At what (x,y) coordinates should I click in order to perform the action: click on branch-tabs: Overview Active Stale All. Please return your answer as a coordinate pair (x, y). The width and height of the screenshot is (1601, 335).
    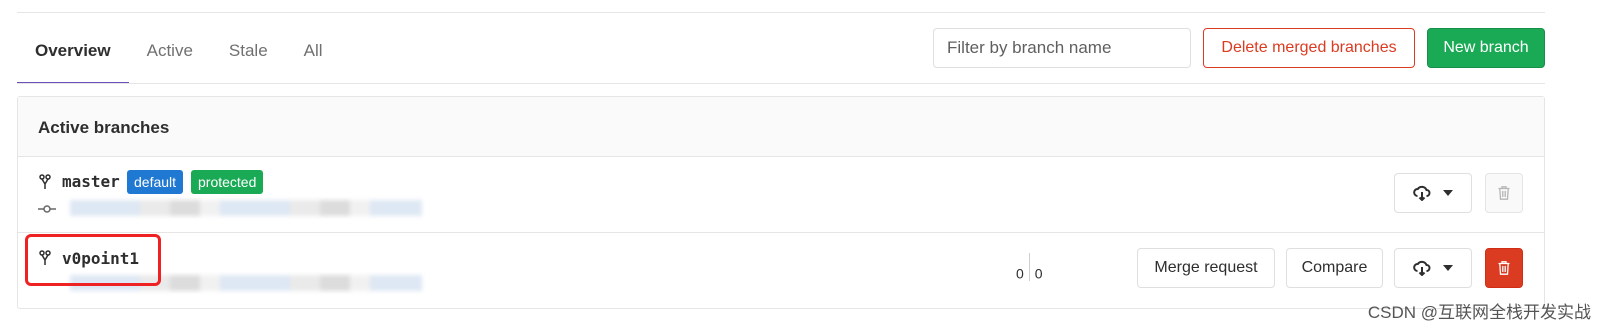
    Looking at the image, I should click on (179, 56).